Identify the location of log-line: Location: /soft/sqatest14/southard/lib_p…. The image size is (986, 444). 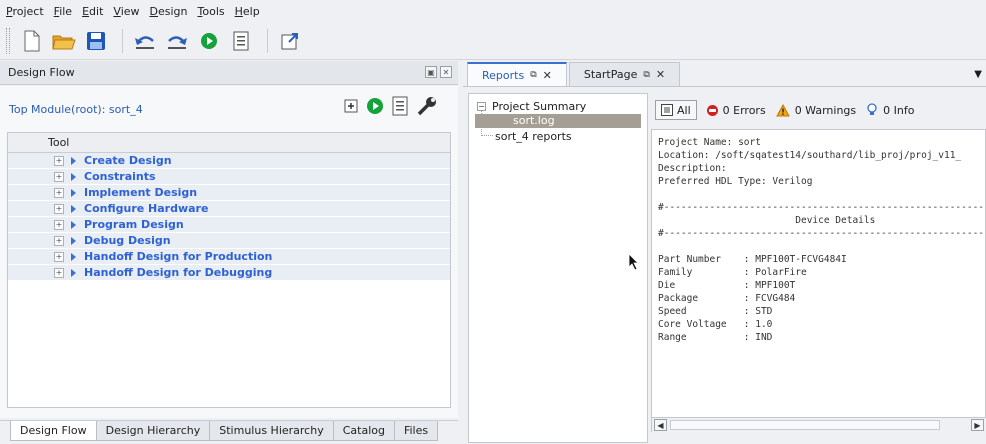
(810, 155).